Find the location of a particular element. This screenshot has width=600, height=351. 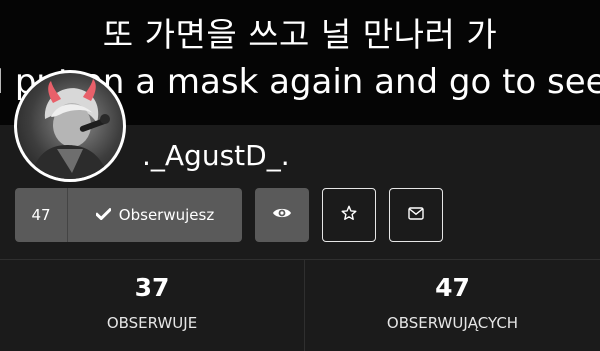

followers-count: 47 is located at coordinates (452, 287).